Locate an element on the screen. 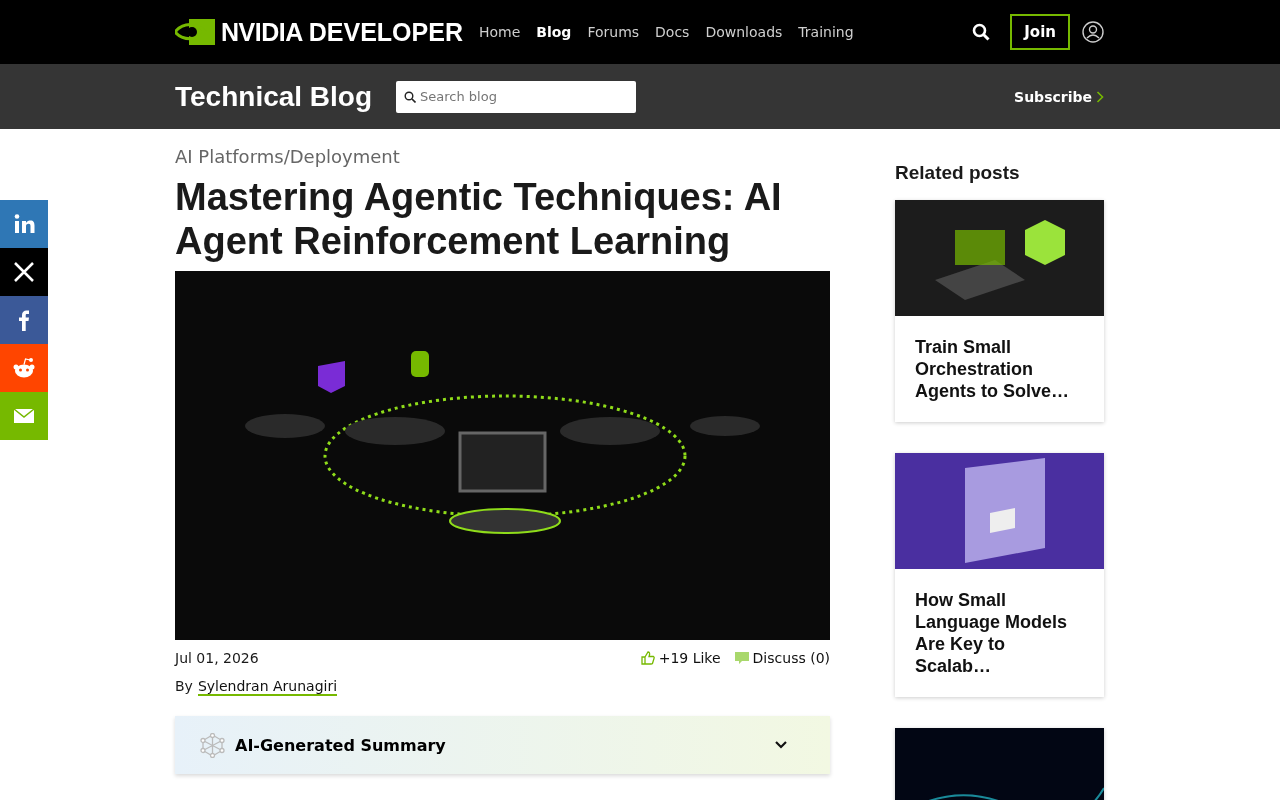  discuss-link: Discuss (0) is located at coordinates (782, 658).